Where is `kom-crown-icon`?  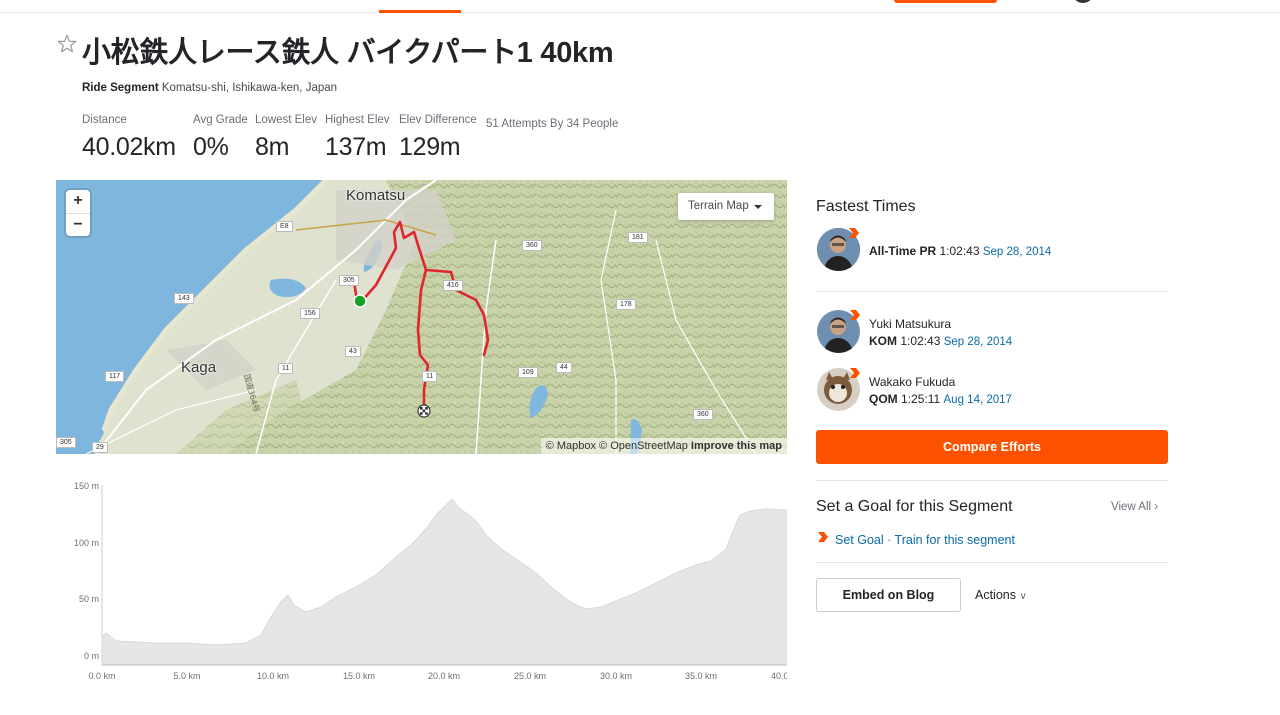 kom-crown-icon is located at coordinates (855, 315).